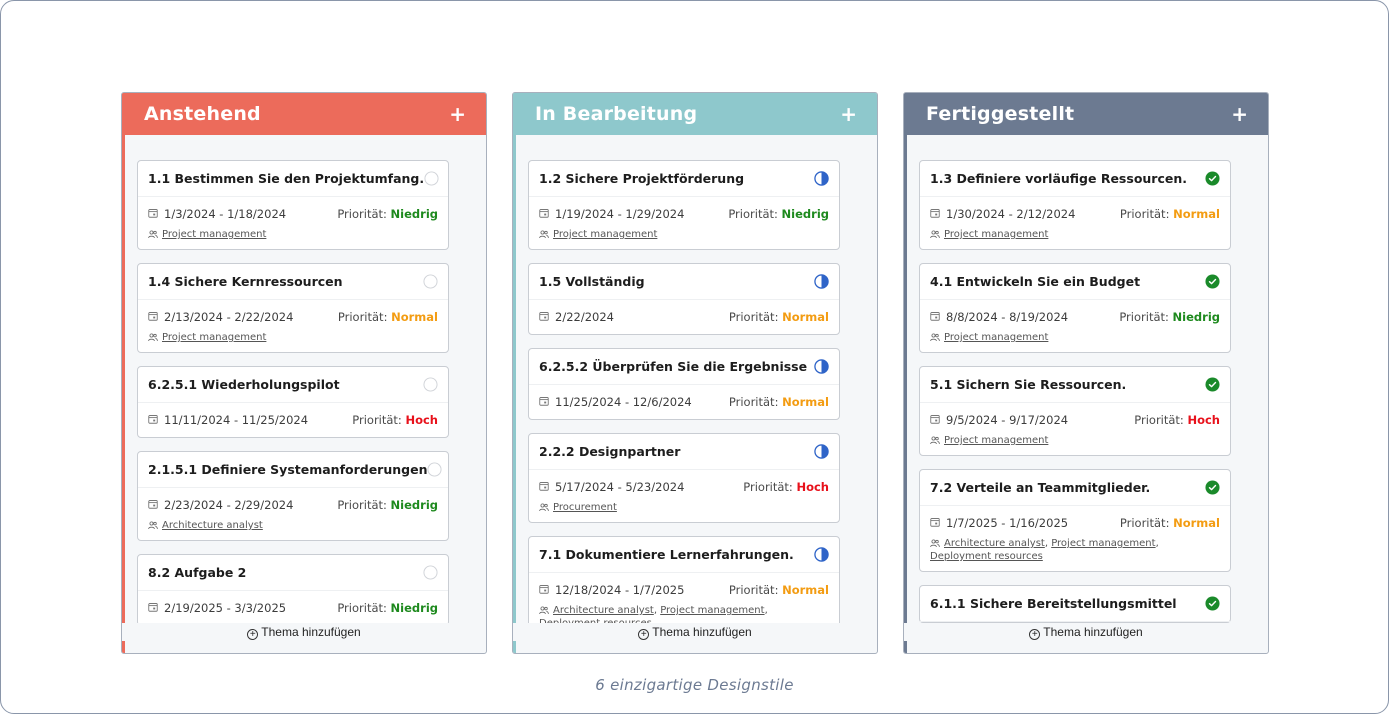 This screenshot has height=714, width=1389. What do you see at coordinates (229, 505) in the screenshot?
I see `date-text: 2/23/2024 - 2/29/2024` at bounding box center [229, 505].